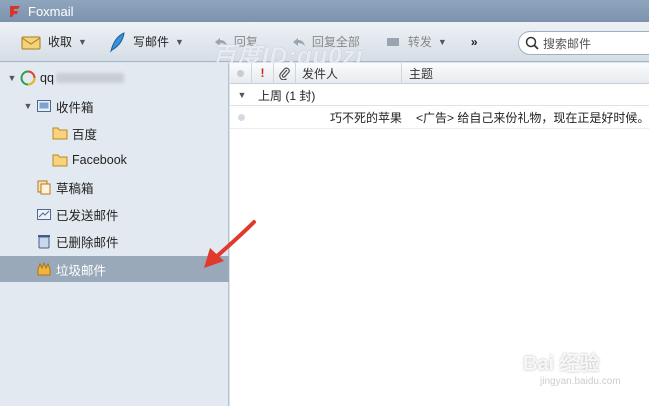 The height and width of the screenshot is (406, 649). What do you see at coordinates (532, 118) in the screenshot?
I see `subject-cell: <广告> 给自己来份礼物，现在正是好时候。` at bounding box center [532, 118].